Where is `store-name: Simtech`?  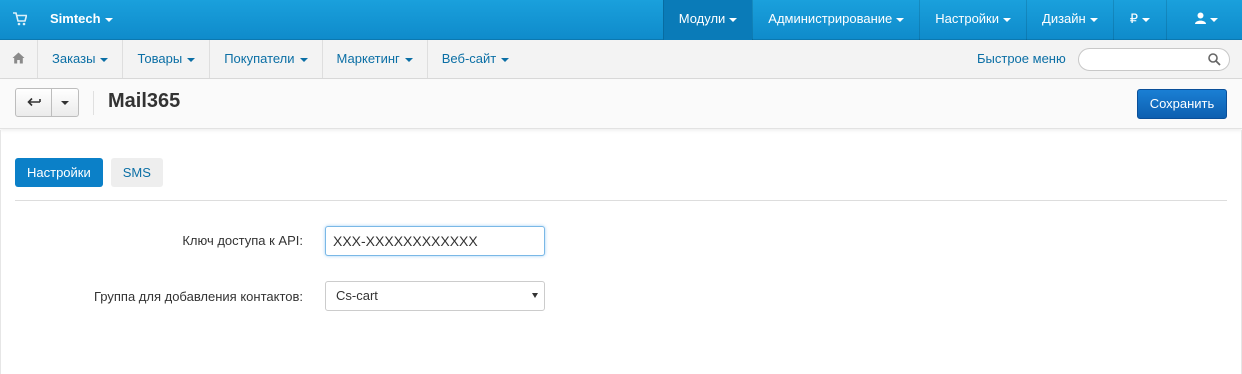 store-name: Simtech is located at coordinates (75, 18).